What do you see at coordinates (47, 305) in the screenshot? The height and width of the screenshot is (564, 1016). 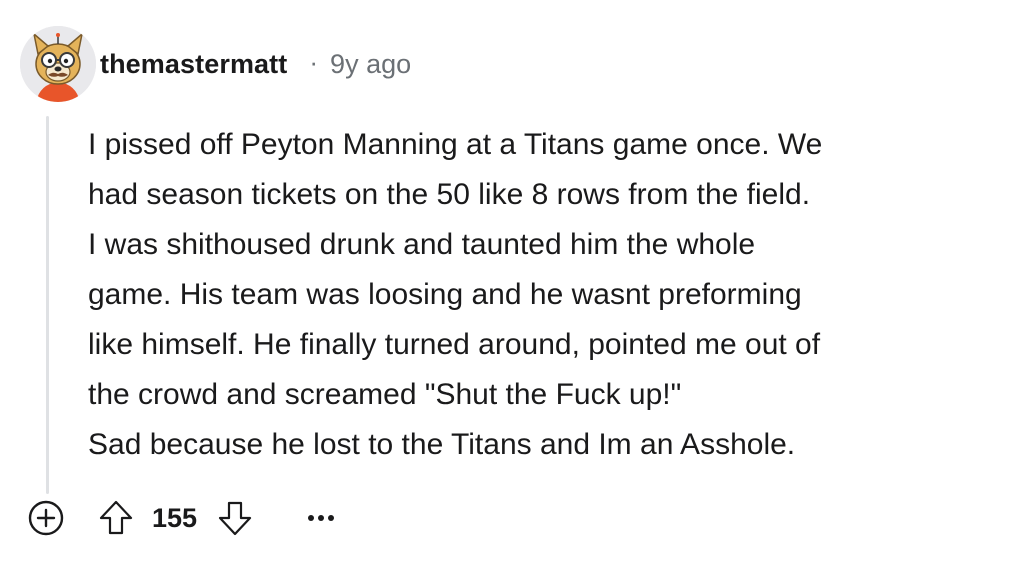 I see `thread-line` at bounding box center [47, 305].